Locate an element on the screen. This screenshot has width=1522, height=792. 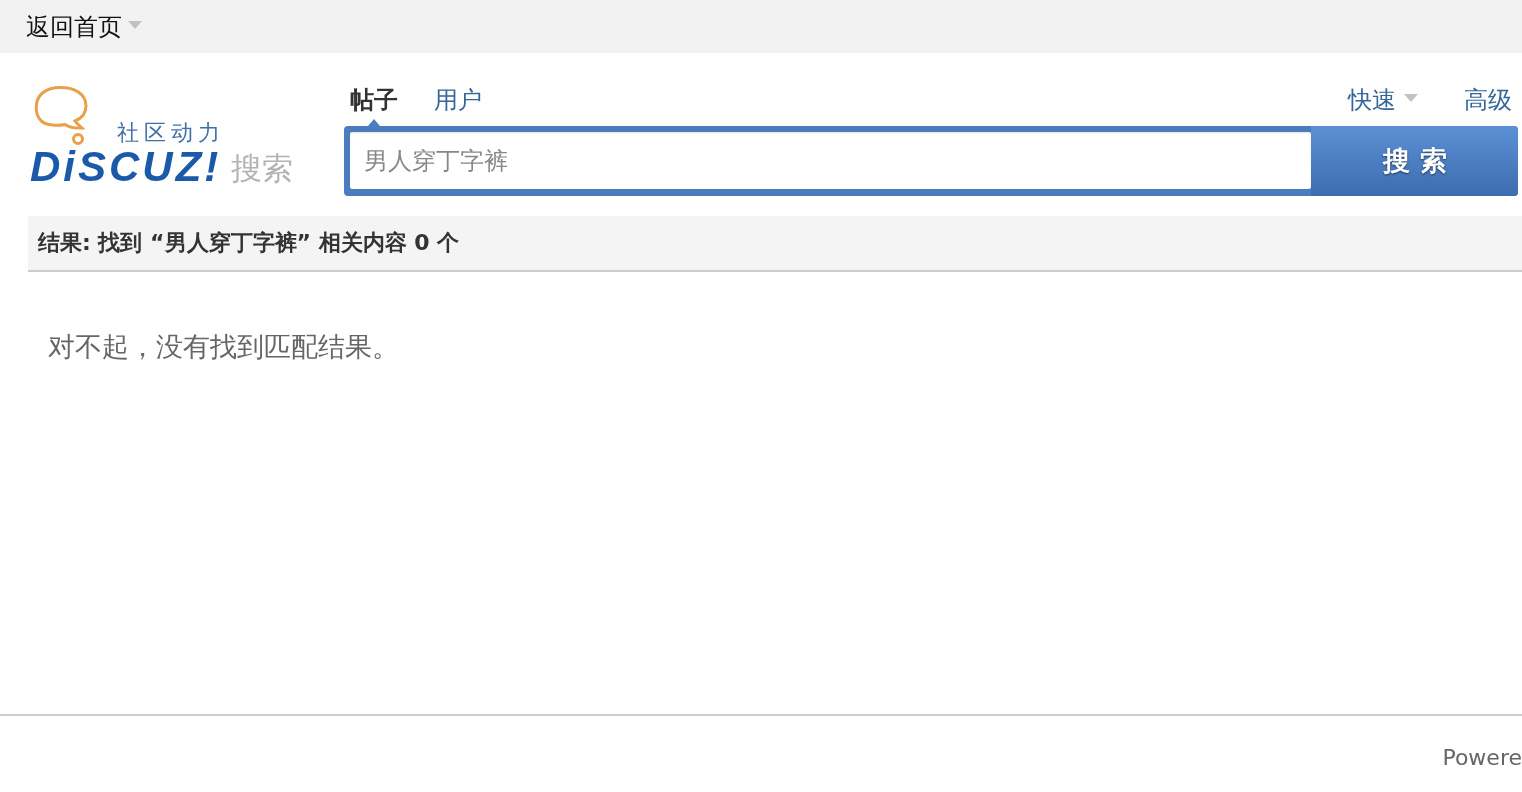
results-summary: 结果: 找到 “男人穿丁字裤” 相关内容 0 个 is located at coordinates (249, 243).